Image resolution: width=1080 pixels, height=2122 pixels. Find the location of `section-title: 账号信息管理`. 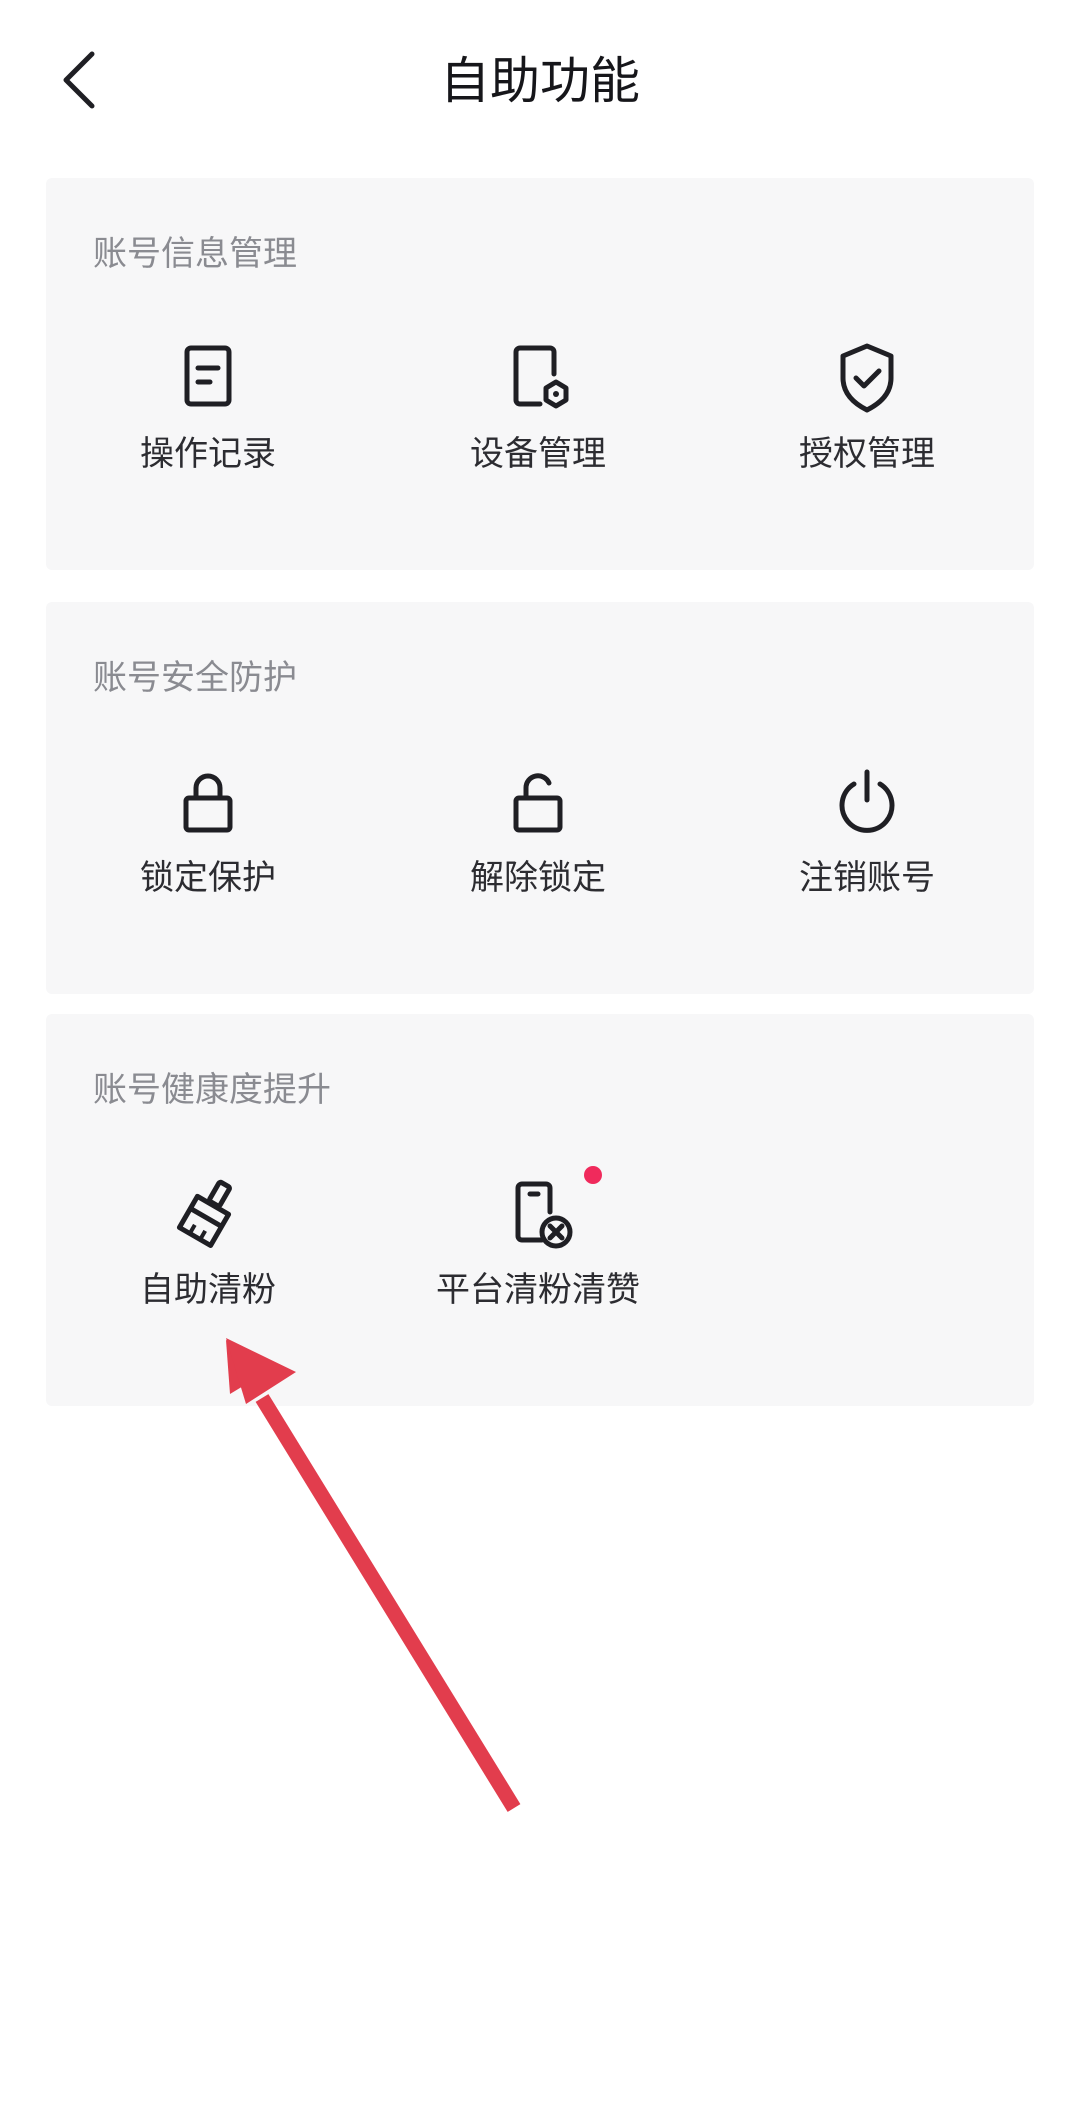

section-title: 账号信息管理 is located at coordinates (195, 254).